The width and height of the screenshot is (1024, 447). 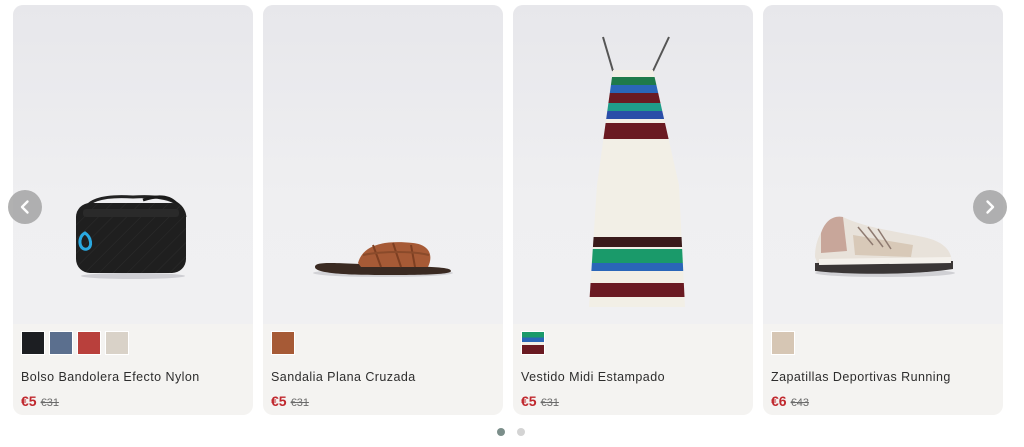 I want to click on chevron-right-icon, so click(x=990, y=207).